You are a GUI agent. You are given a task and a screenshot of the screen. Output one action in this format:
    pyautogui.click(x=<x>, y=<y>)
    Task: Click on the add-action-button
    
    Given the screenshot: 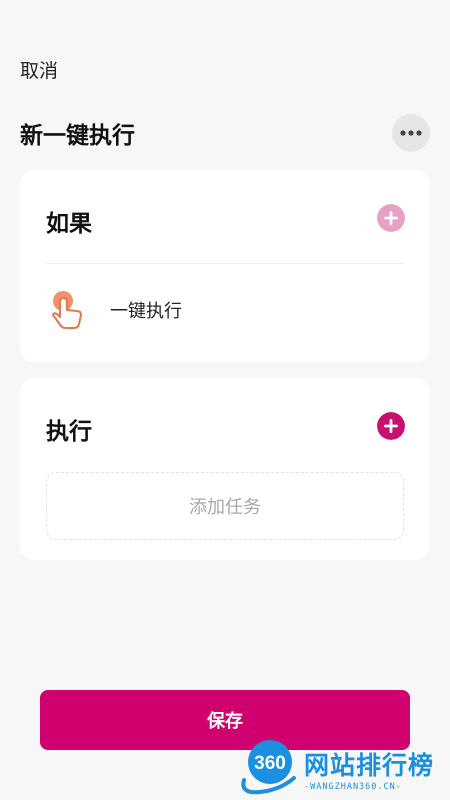 What is the action you would take?
    pyautogui.click(x=391, y=426)
    